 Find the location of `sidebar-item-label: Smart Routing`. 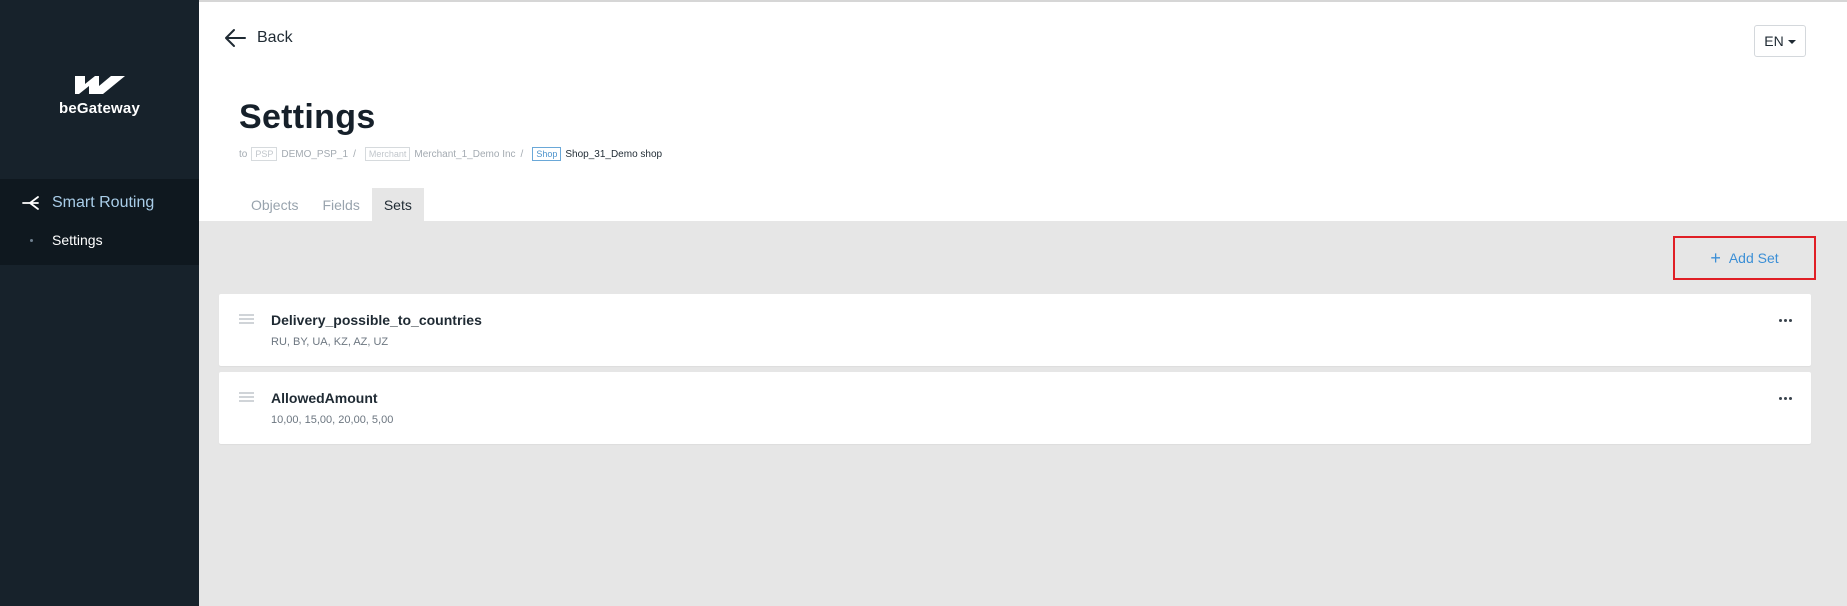

sidebar-item-label: Smart Routing is located at coordinates (103, 202).